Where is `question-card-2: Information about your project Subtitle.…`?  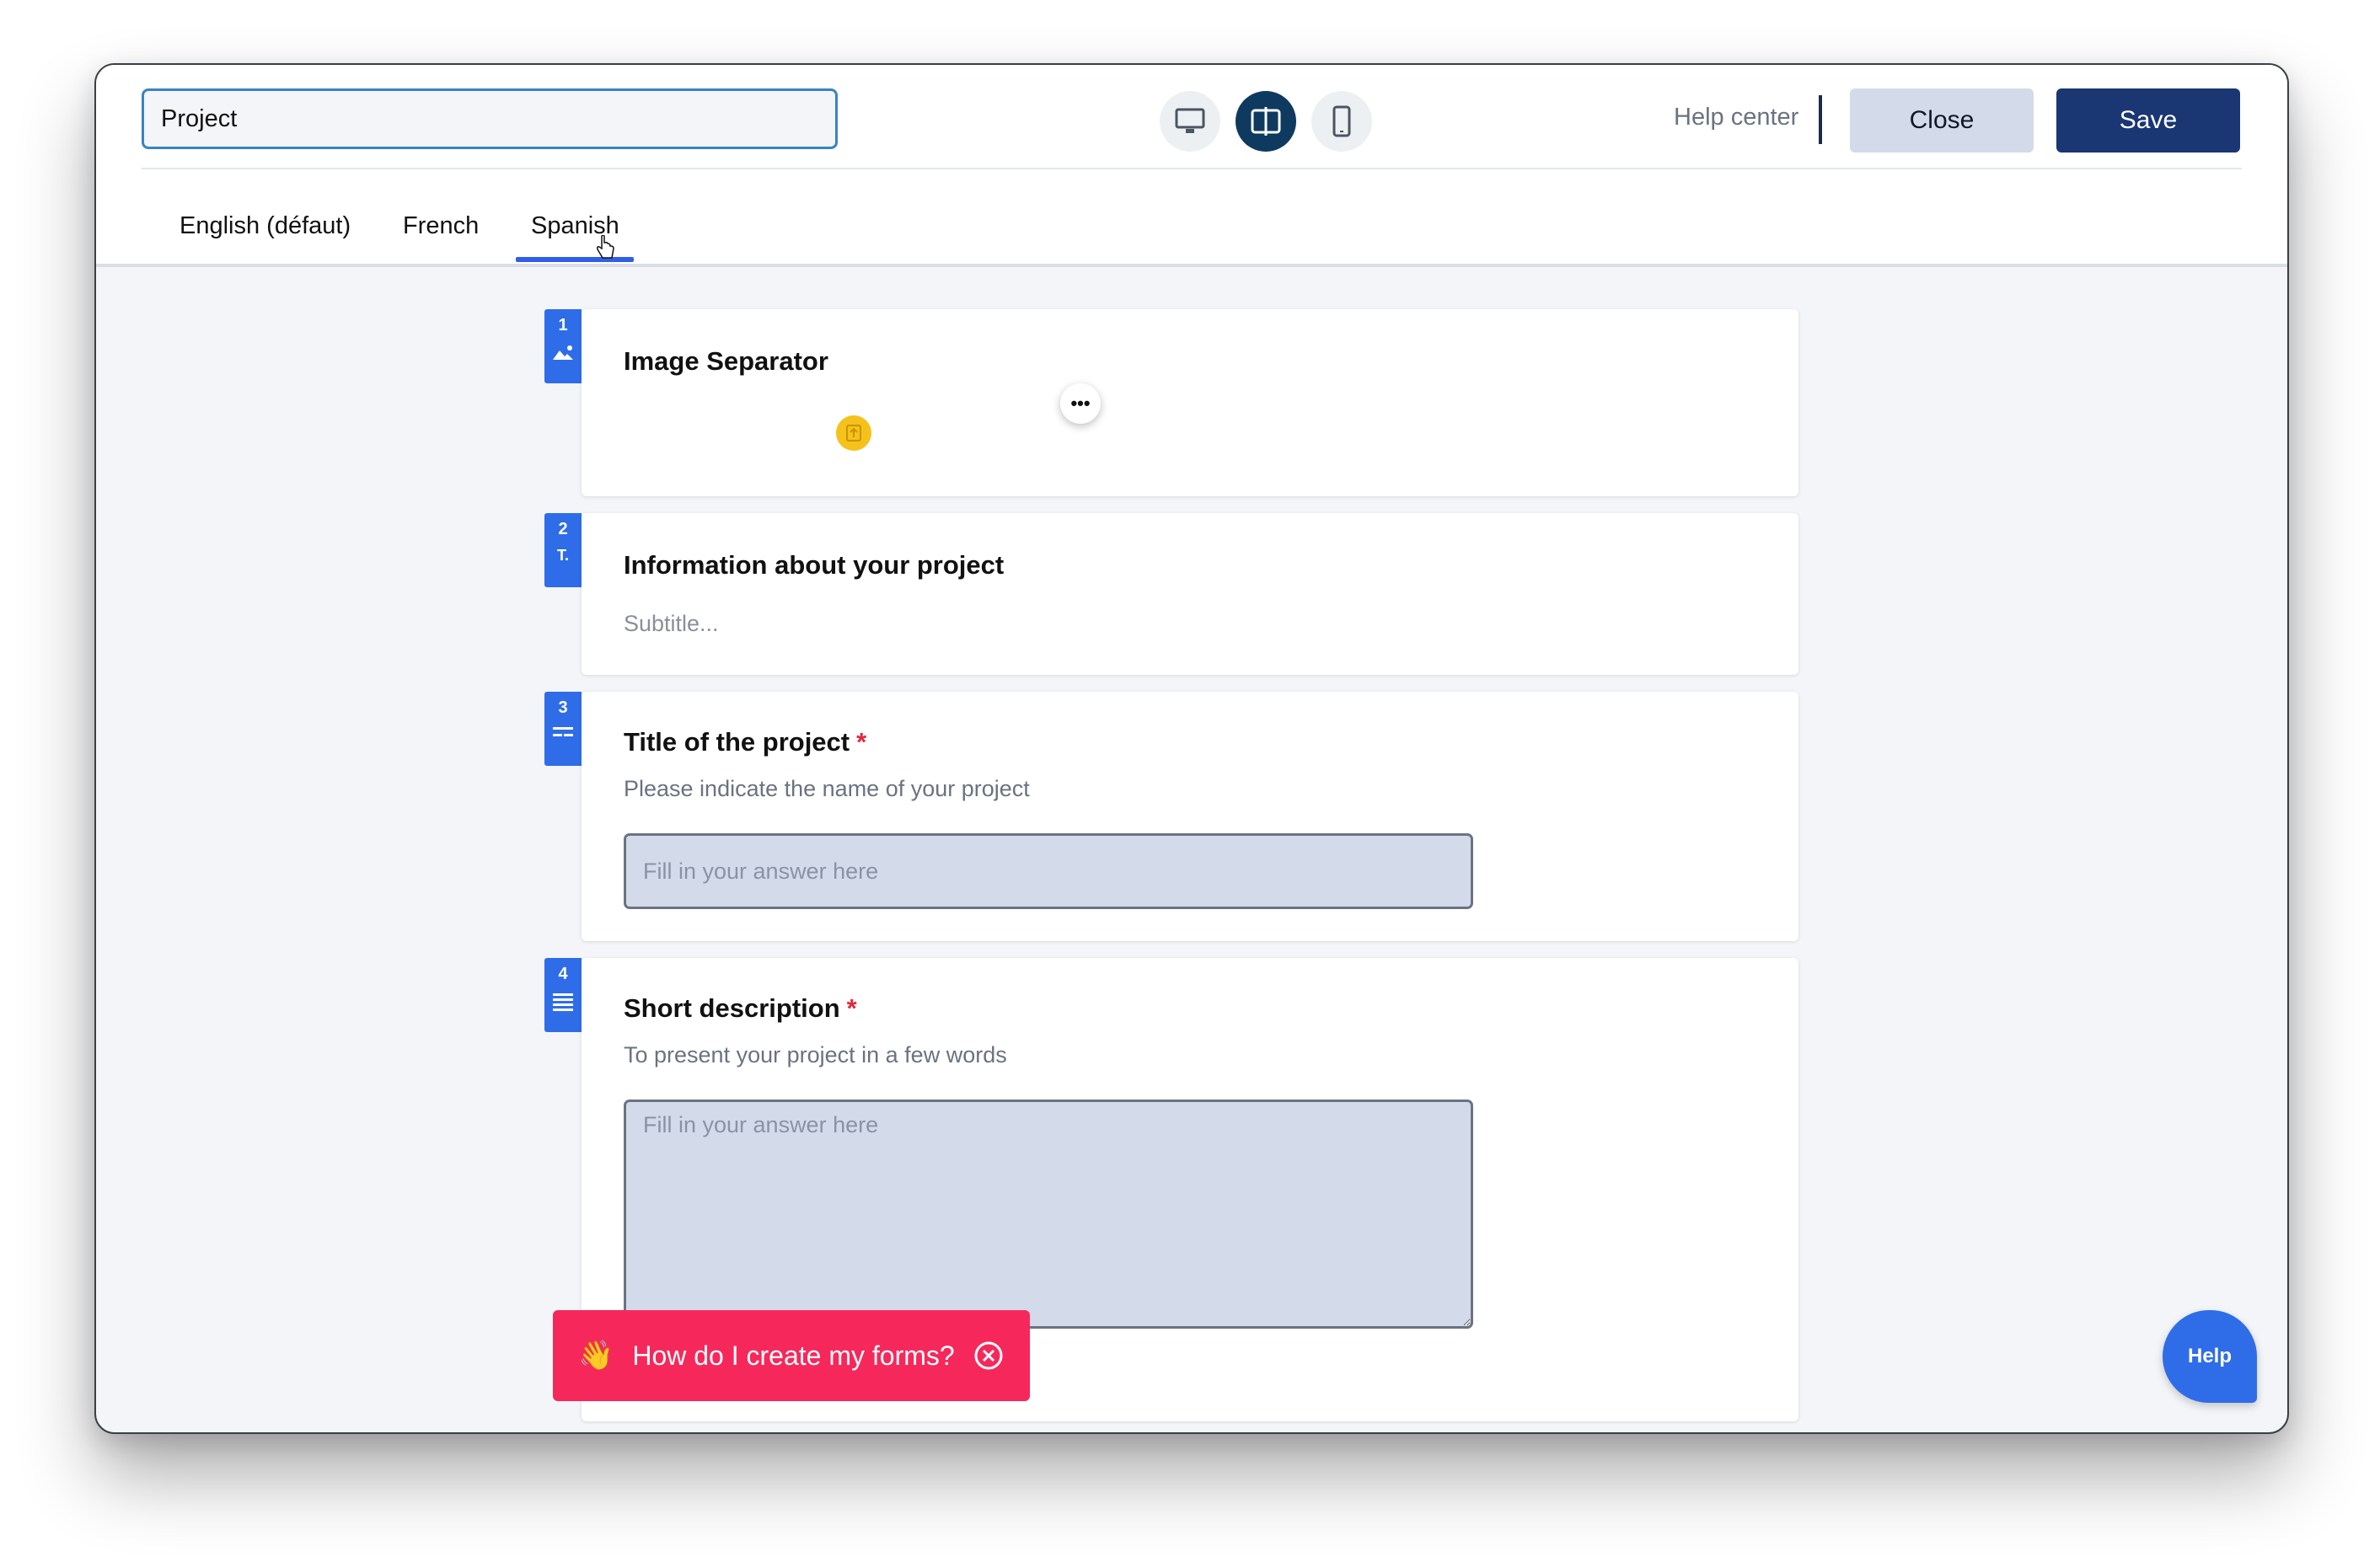
question-card-2: Information about your project Subtitle.… is located at coordinates (1190, 594).